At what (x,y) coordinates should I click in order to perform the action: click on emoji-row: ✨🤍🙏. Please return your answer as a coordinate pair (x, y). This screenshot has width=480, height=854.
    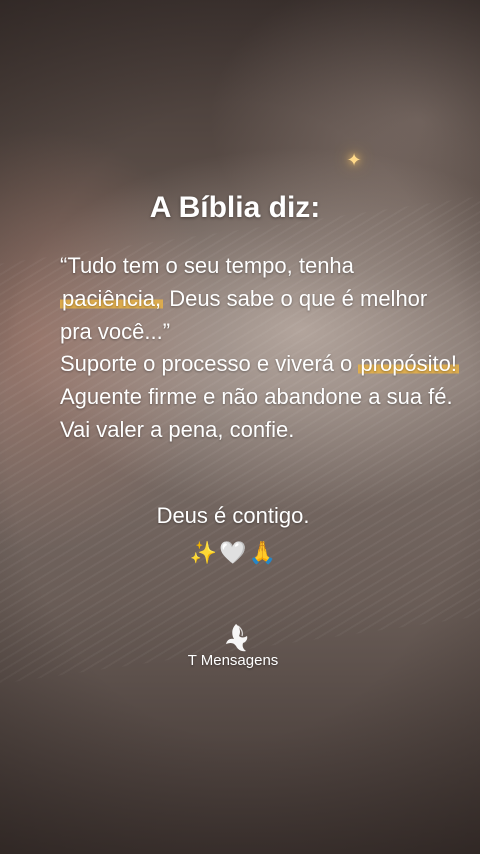
    Looking at the image, I should click on (233, 553).